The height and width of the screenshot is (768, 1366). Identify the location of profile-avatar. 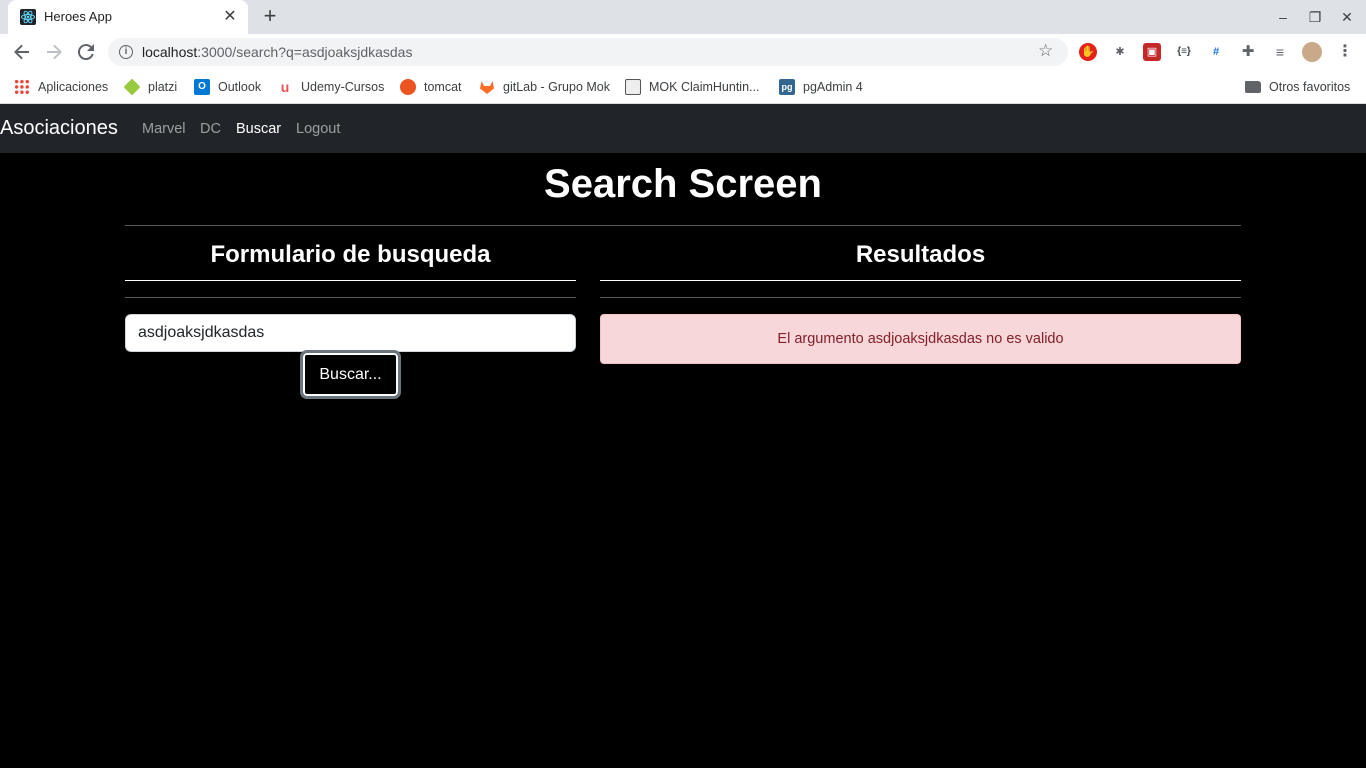
(1312, 52).